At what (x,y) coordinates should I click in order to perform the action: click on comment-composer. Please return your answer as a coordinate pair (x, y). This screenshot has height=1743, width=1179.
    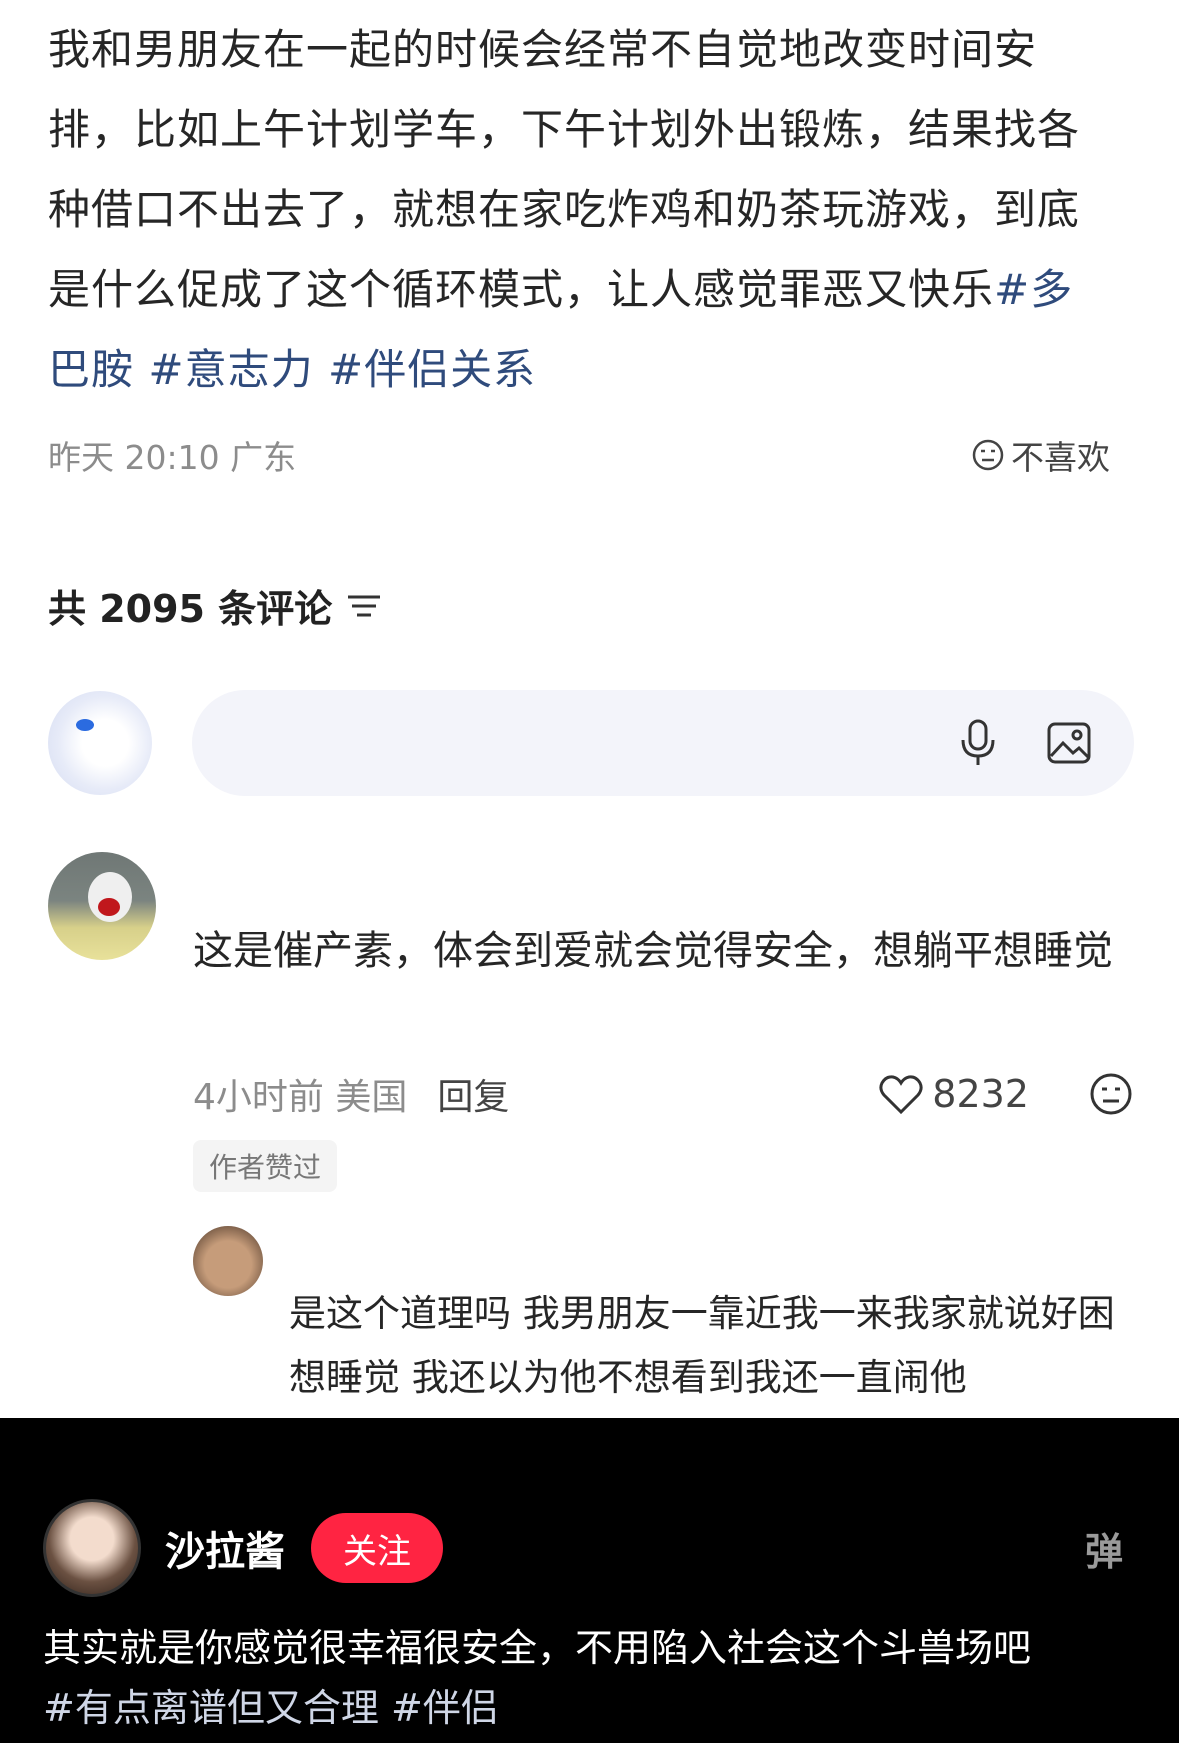
    Looking at the image, I should click on (591, 743).